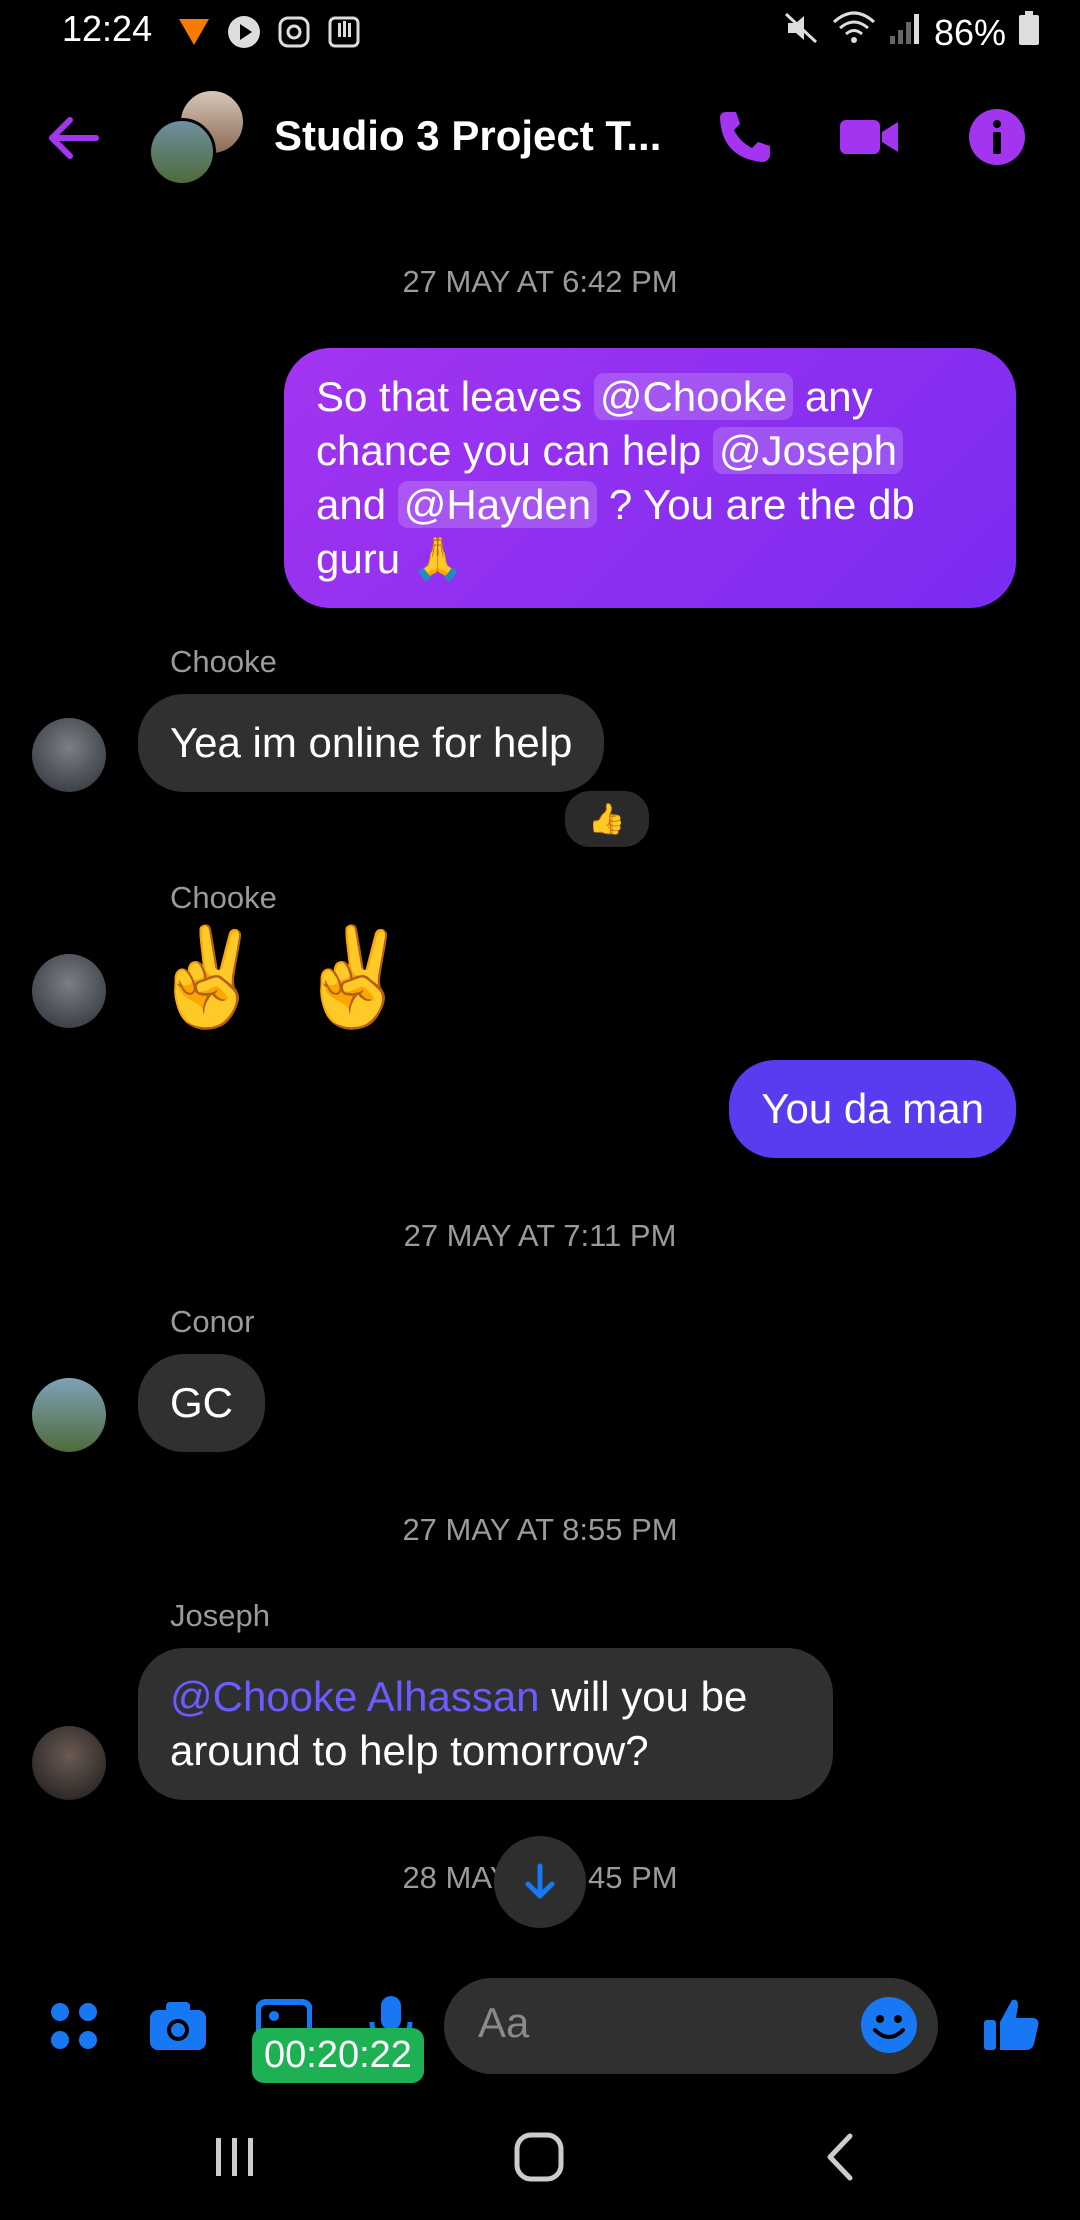  What do you see at coordinates (540, 1235) in the screenshot?
I see `timestamp: 27 MAY AT 7:11 PM` at bounding box center [540, 1235].